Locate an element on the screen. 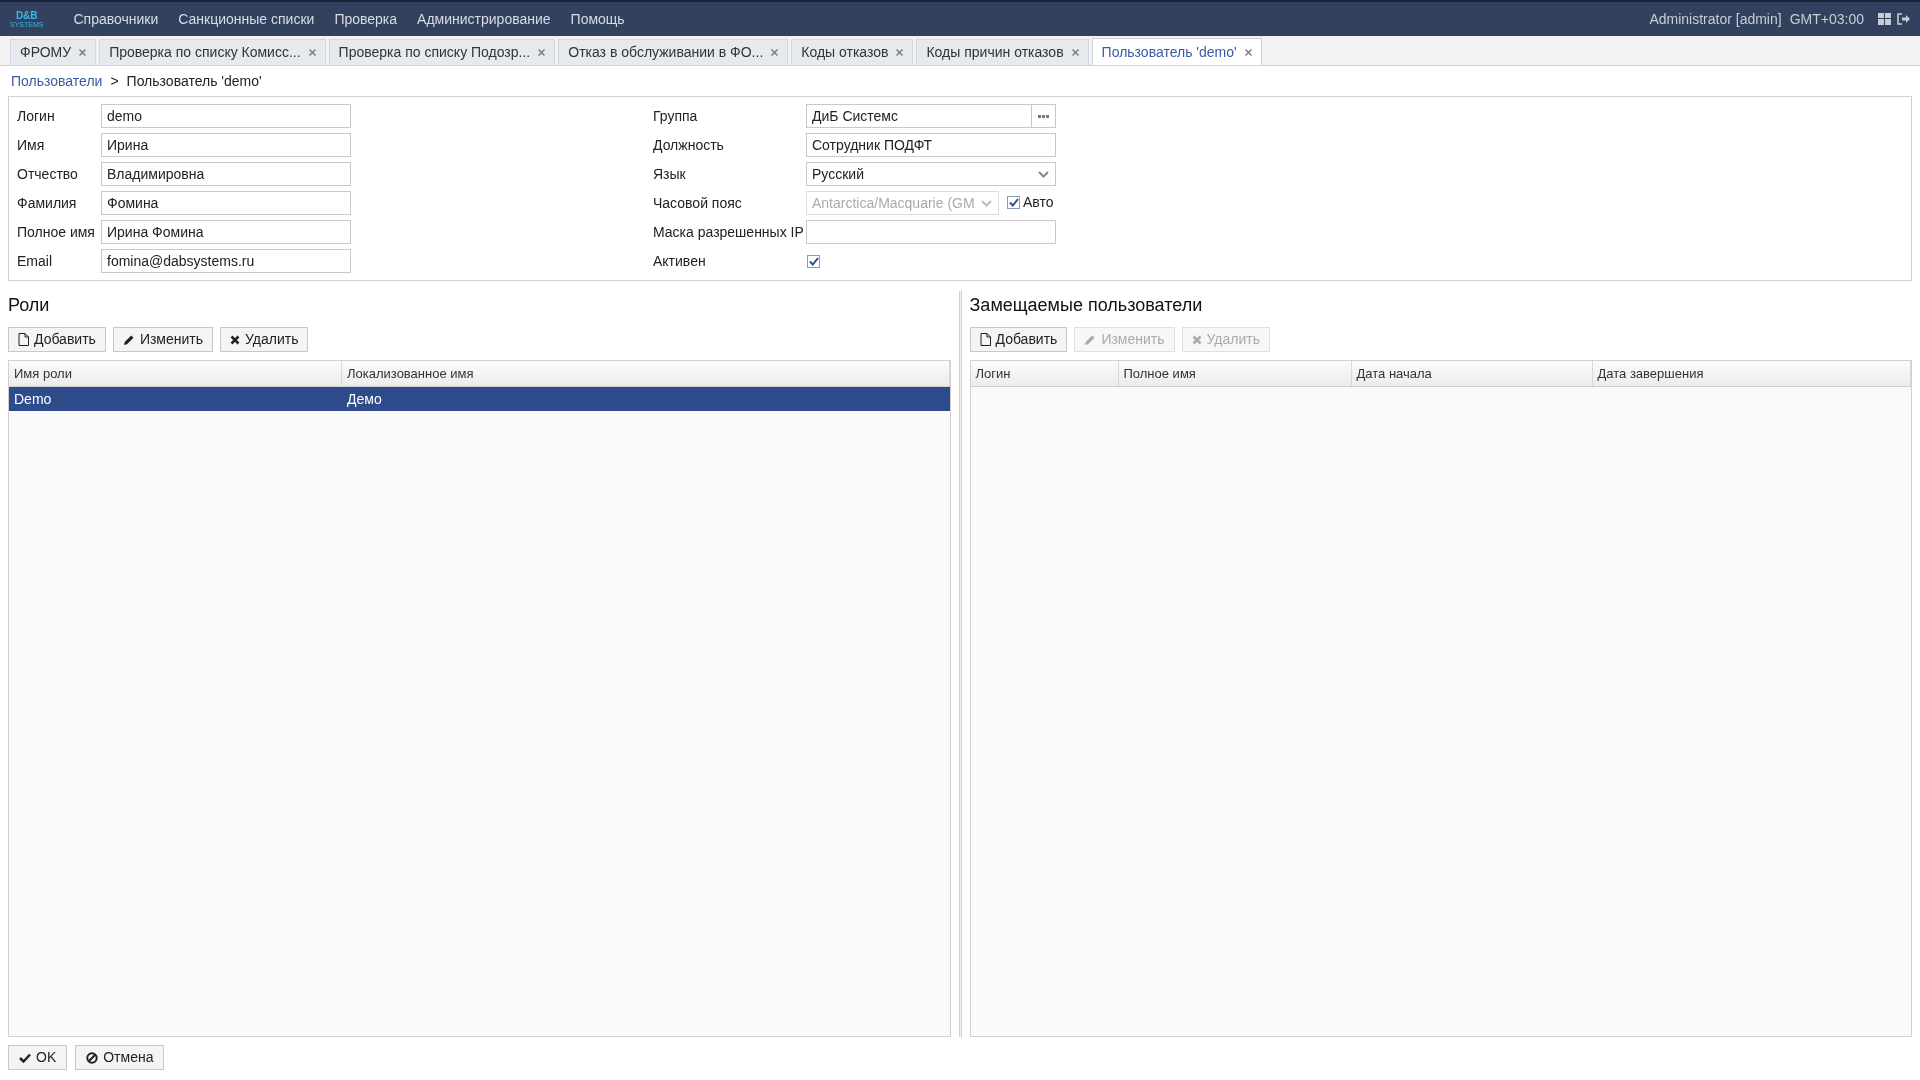 The image size is (1920, 1080). edit-button: Изменить is located at coordinates (163, 339).